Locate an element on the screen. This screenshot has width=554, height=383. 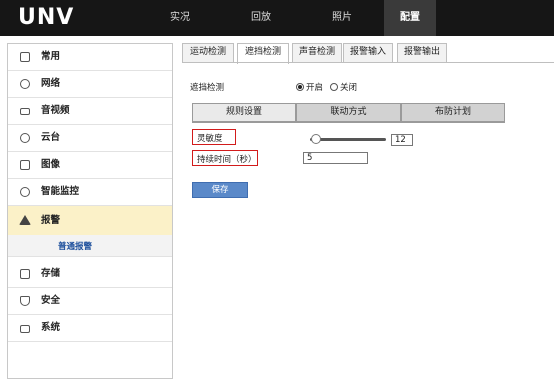
sidebar-item-label: 音视频 is located at coordinates (55, 110).